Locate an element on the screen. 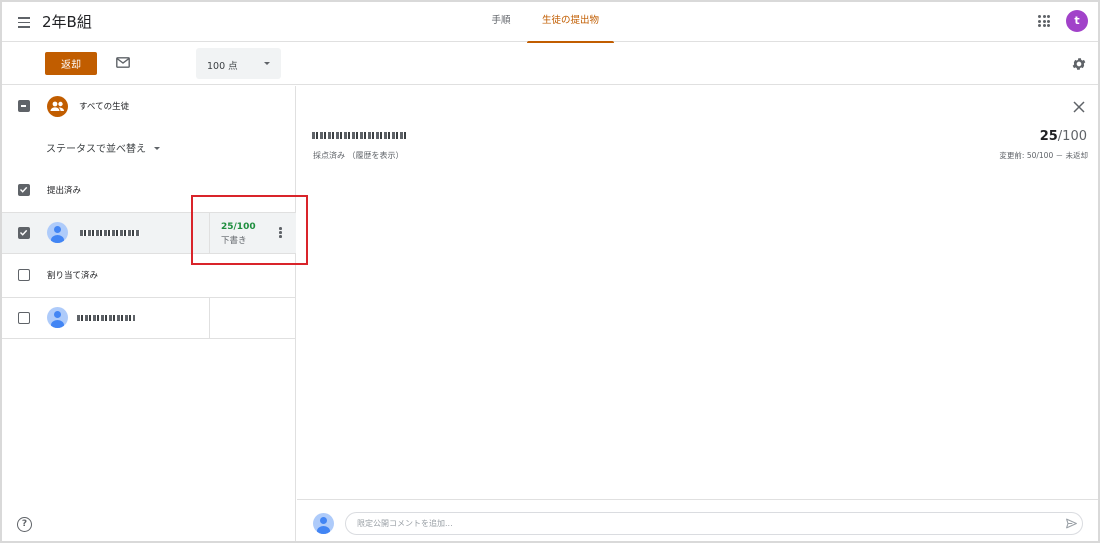 The height and width of the screenshot is (543, 1100). tab-student-work: 生徒の提出物 is located at coordinates (570, 22).